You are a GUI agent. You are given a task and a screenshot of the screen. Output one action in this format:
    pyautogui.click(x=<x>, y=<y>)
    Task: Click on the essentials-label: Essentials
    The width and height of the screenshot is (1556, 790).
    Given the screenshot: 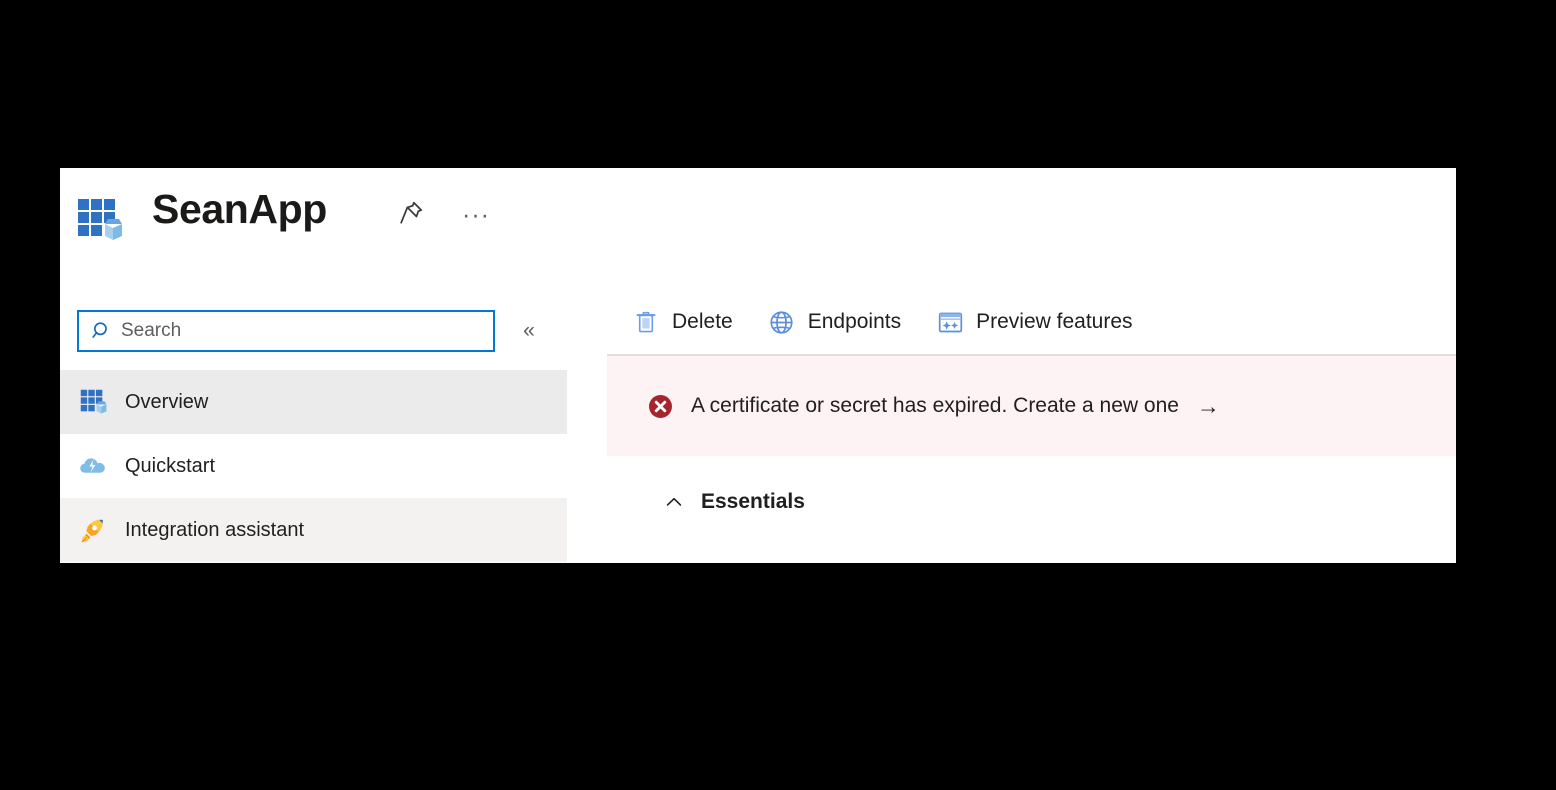 What is the action you would take?
    pyautogui.click(x=753, y=501)
    